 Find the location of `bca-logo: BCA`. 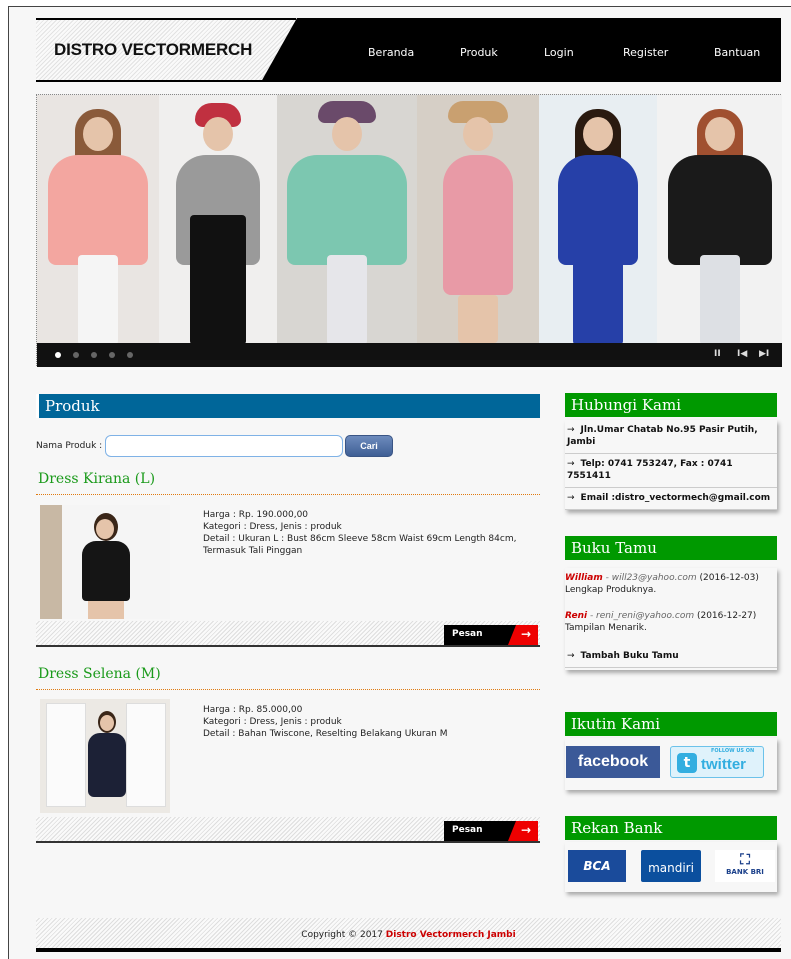

bca-logo: BCA is located at coordinates (597, 866).